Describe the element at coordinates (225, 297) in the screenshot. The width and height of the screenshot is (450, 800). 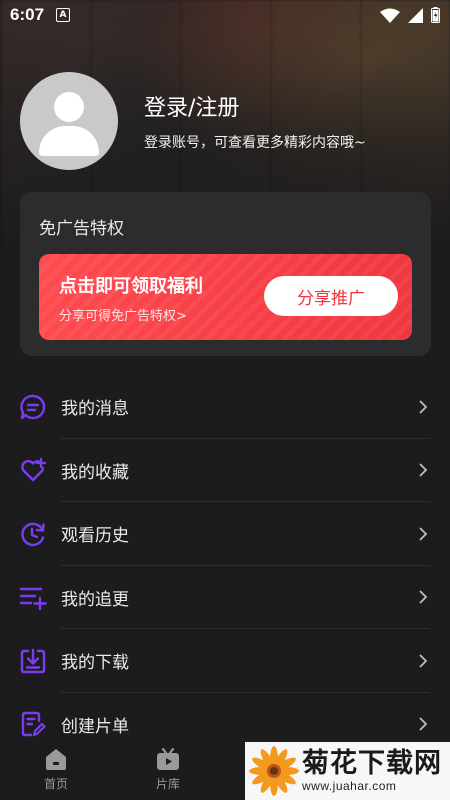
I see `ad-banner: 点击即可领取福利 分享可得免广告特权> 分享推广` at that location.